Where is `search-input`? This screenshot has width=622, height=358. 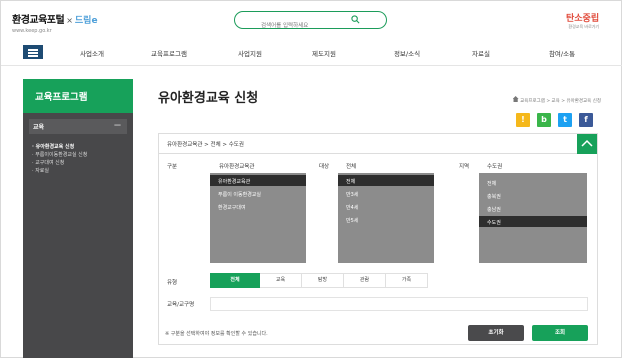
search-input is located at coordinates (321, 26).